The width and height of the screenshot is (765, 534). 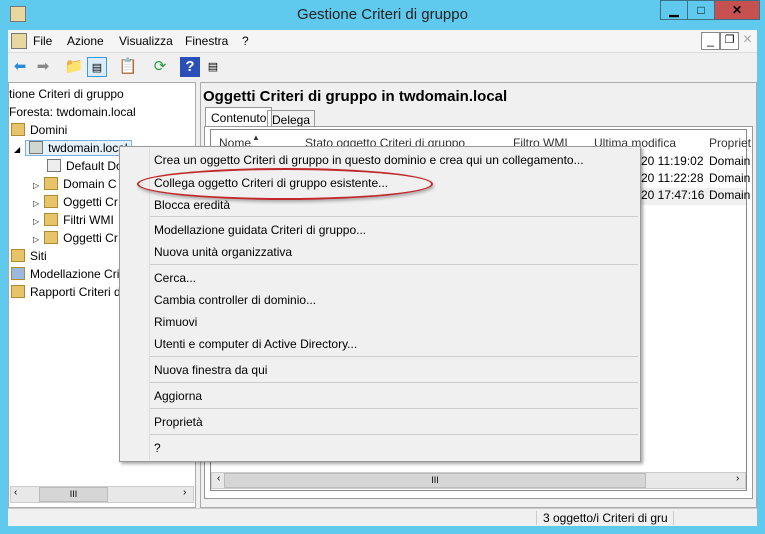 I want to click on tree-modeling: Modellazione Crit, so click(x=67, y=274).